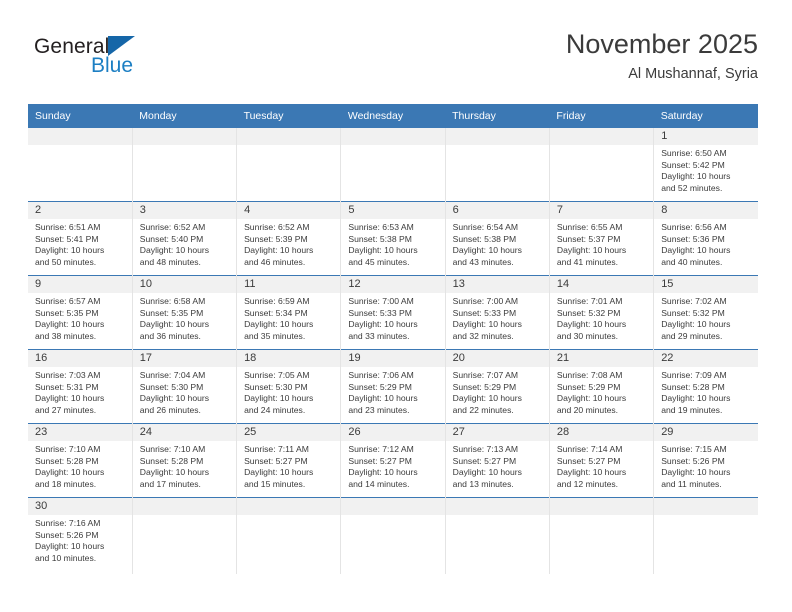 The image size is (792, 612). I want to click on sunrise-text: Sunrise: 7:10 AM, so click(172, 449).